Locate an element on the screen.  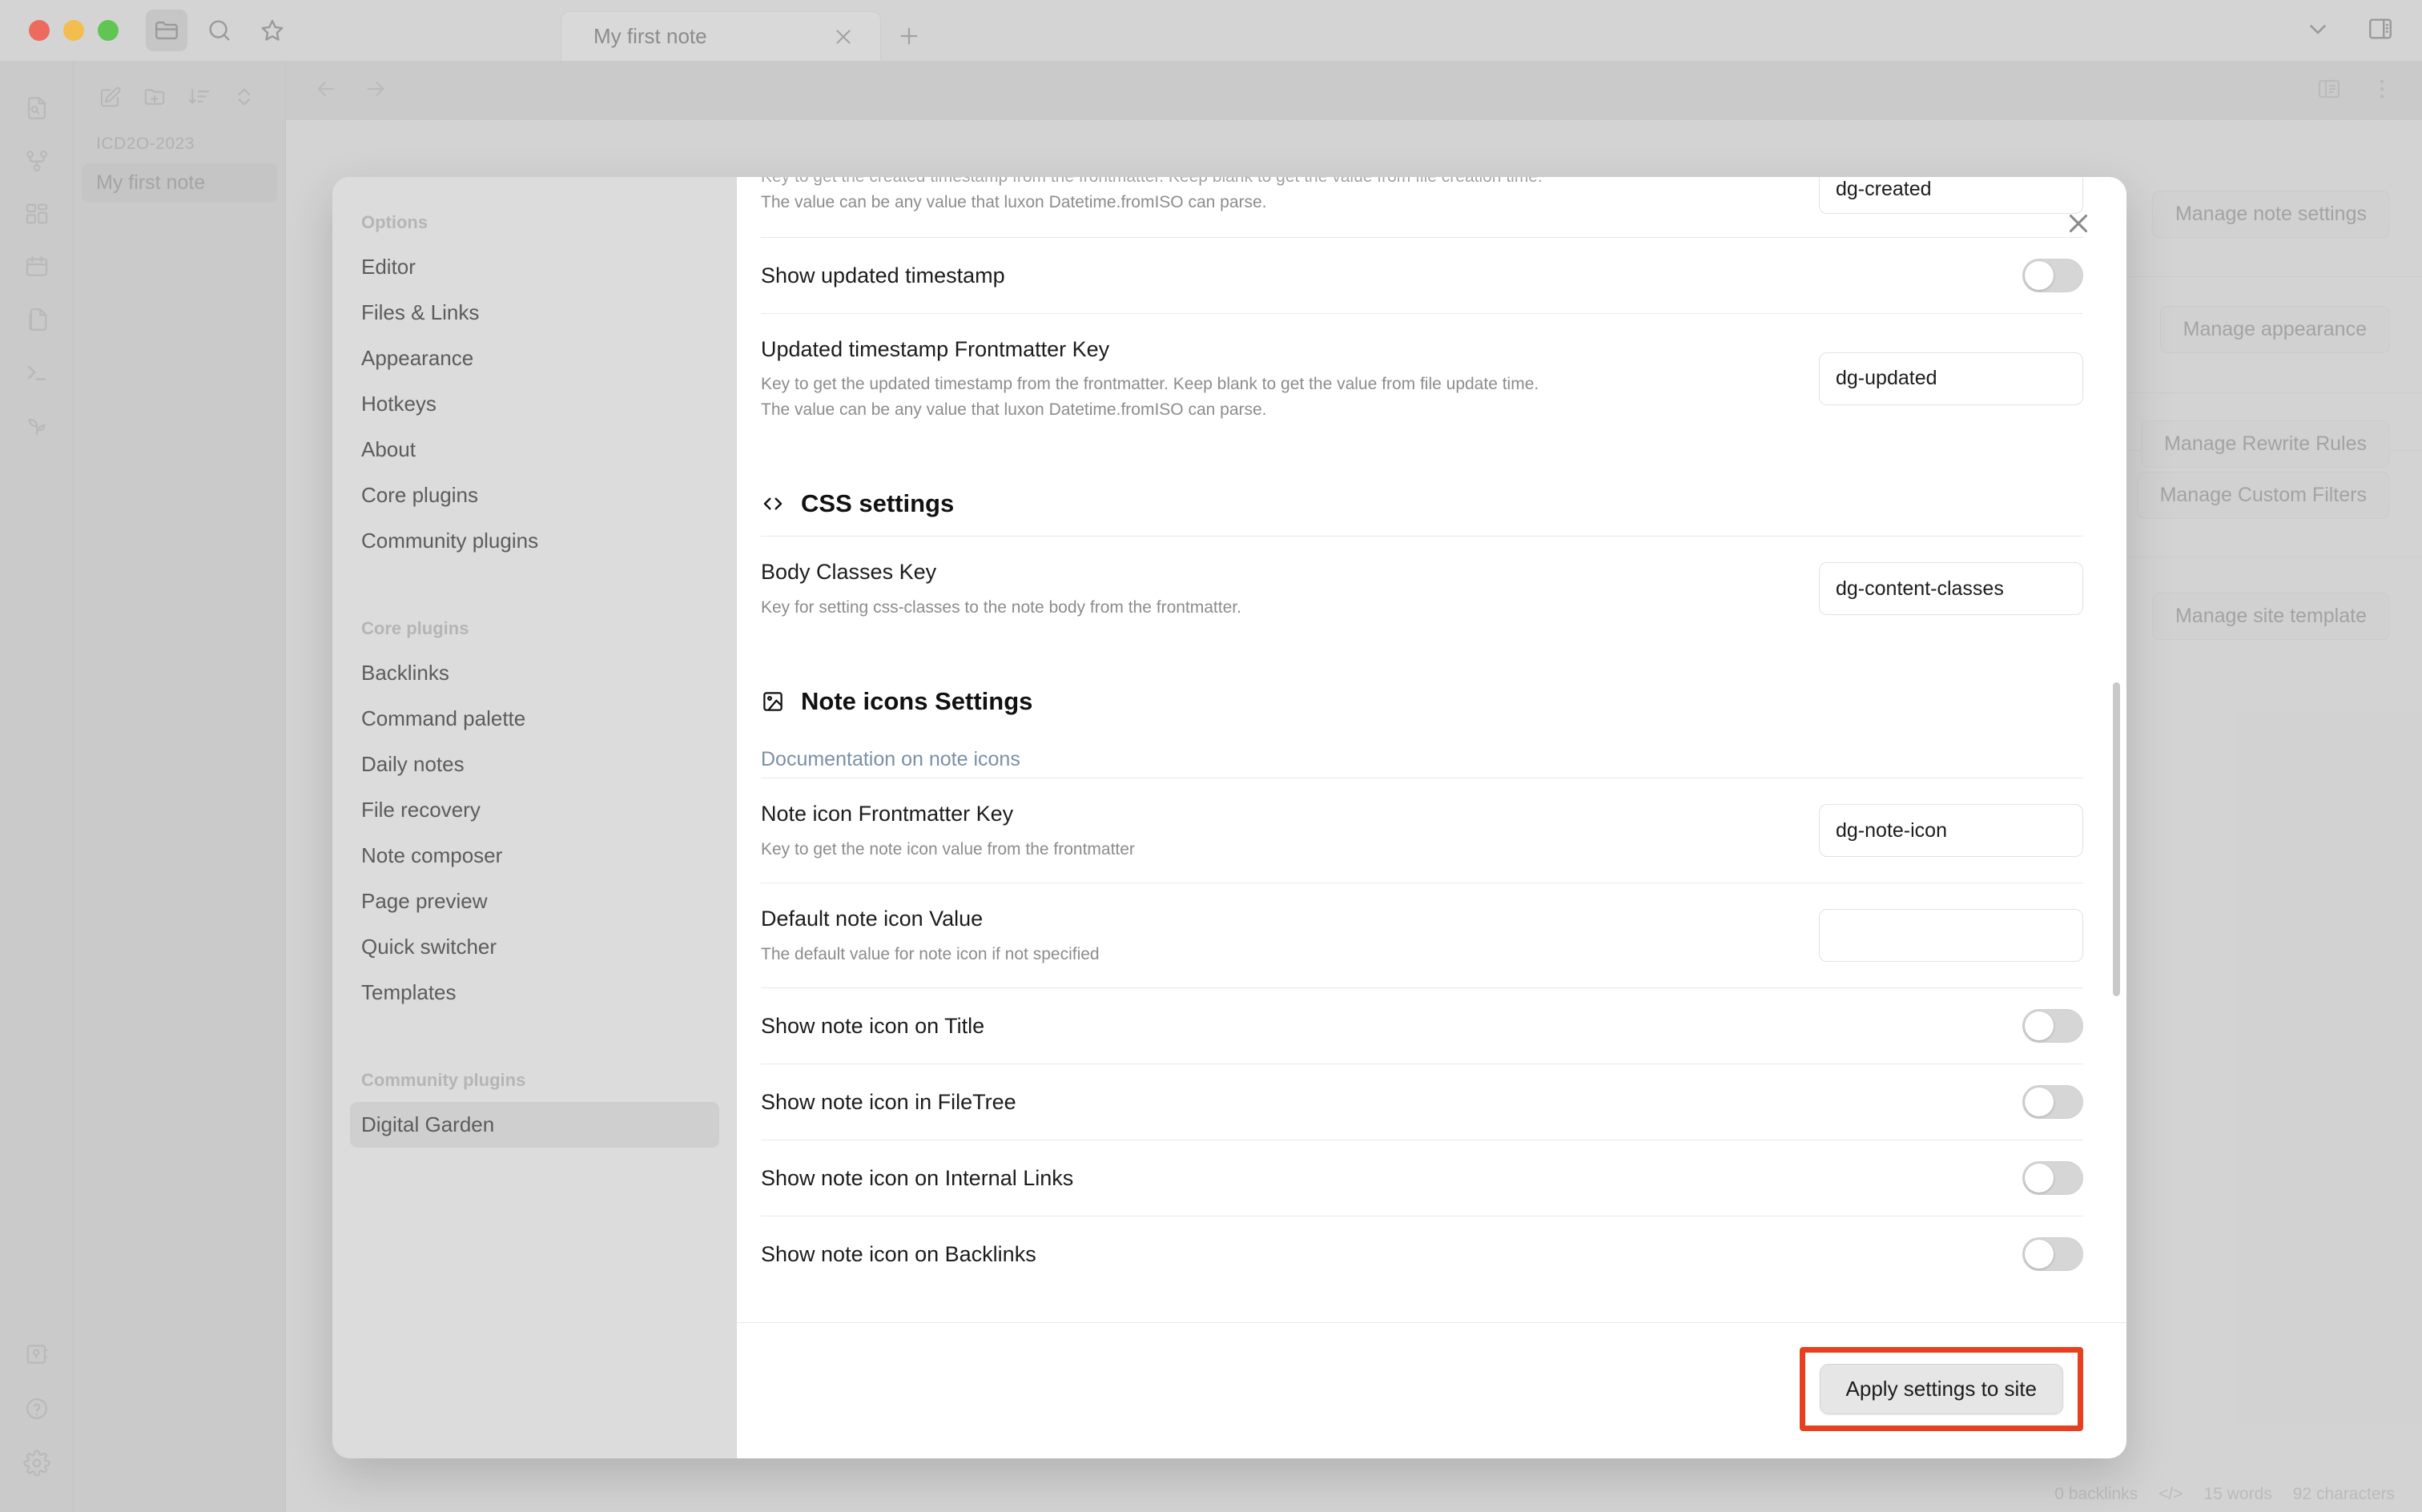
show-updated-timestamp-toggle is located at coordinates (2052, 275).